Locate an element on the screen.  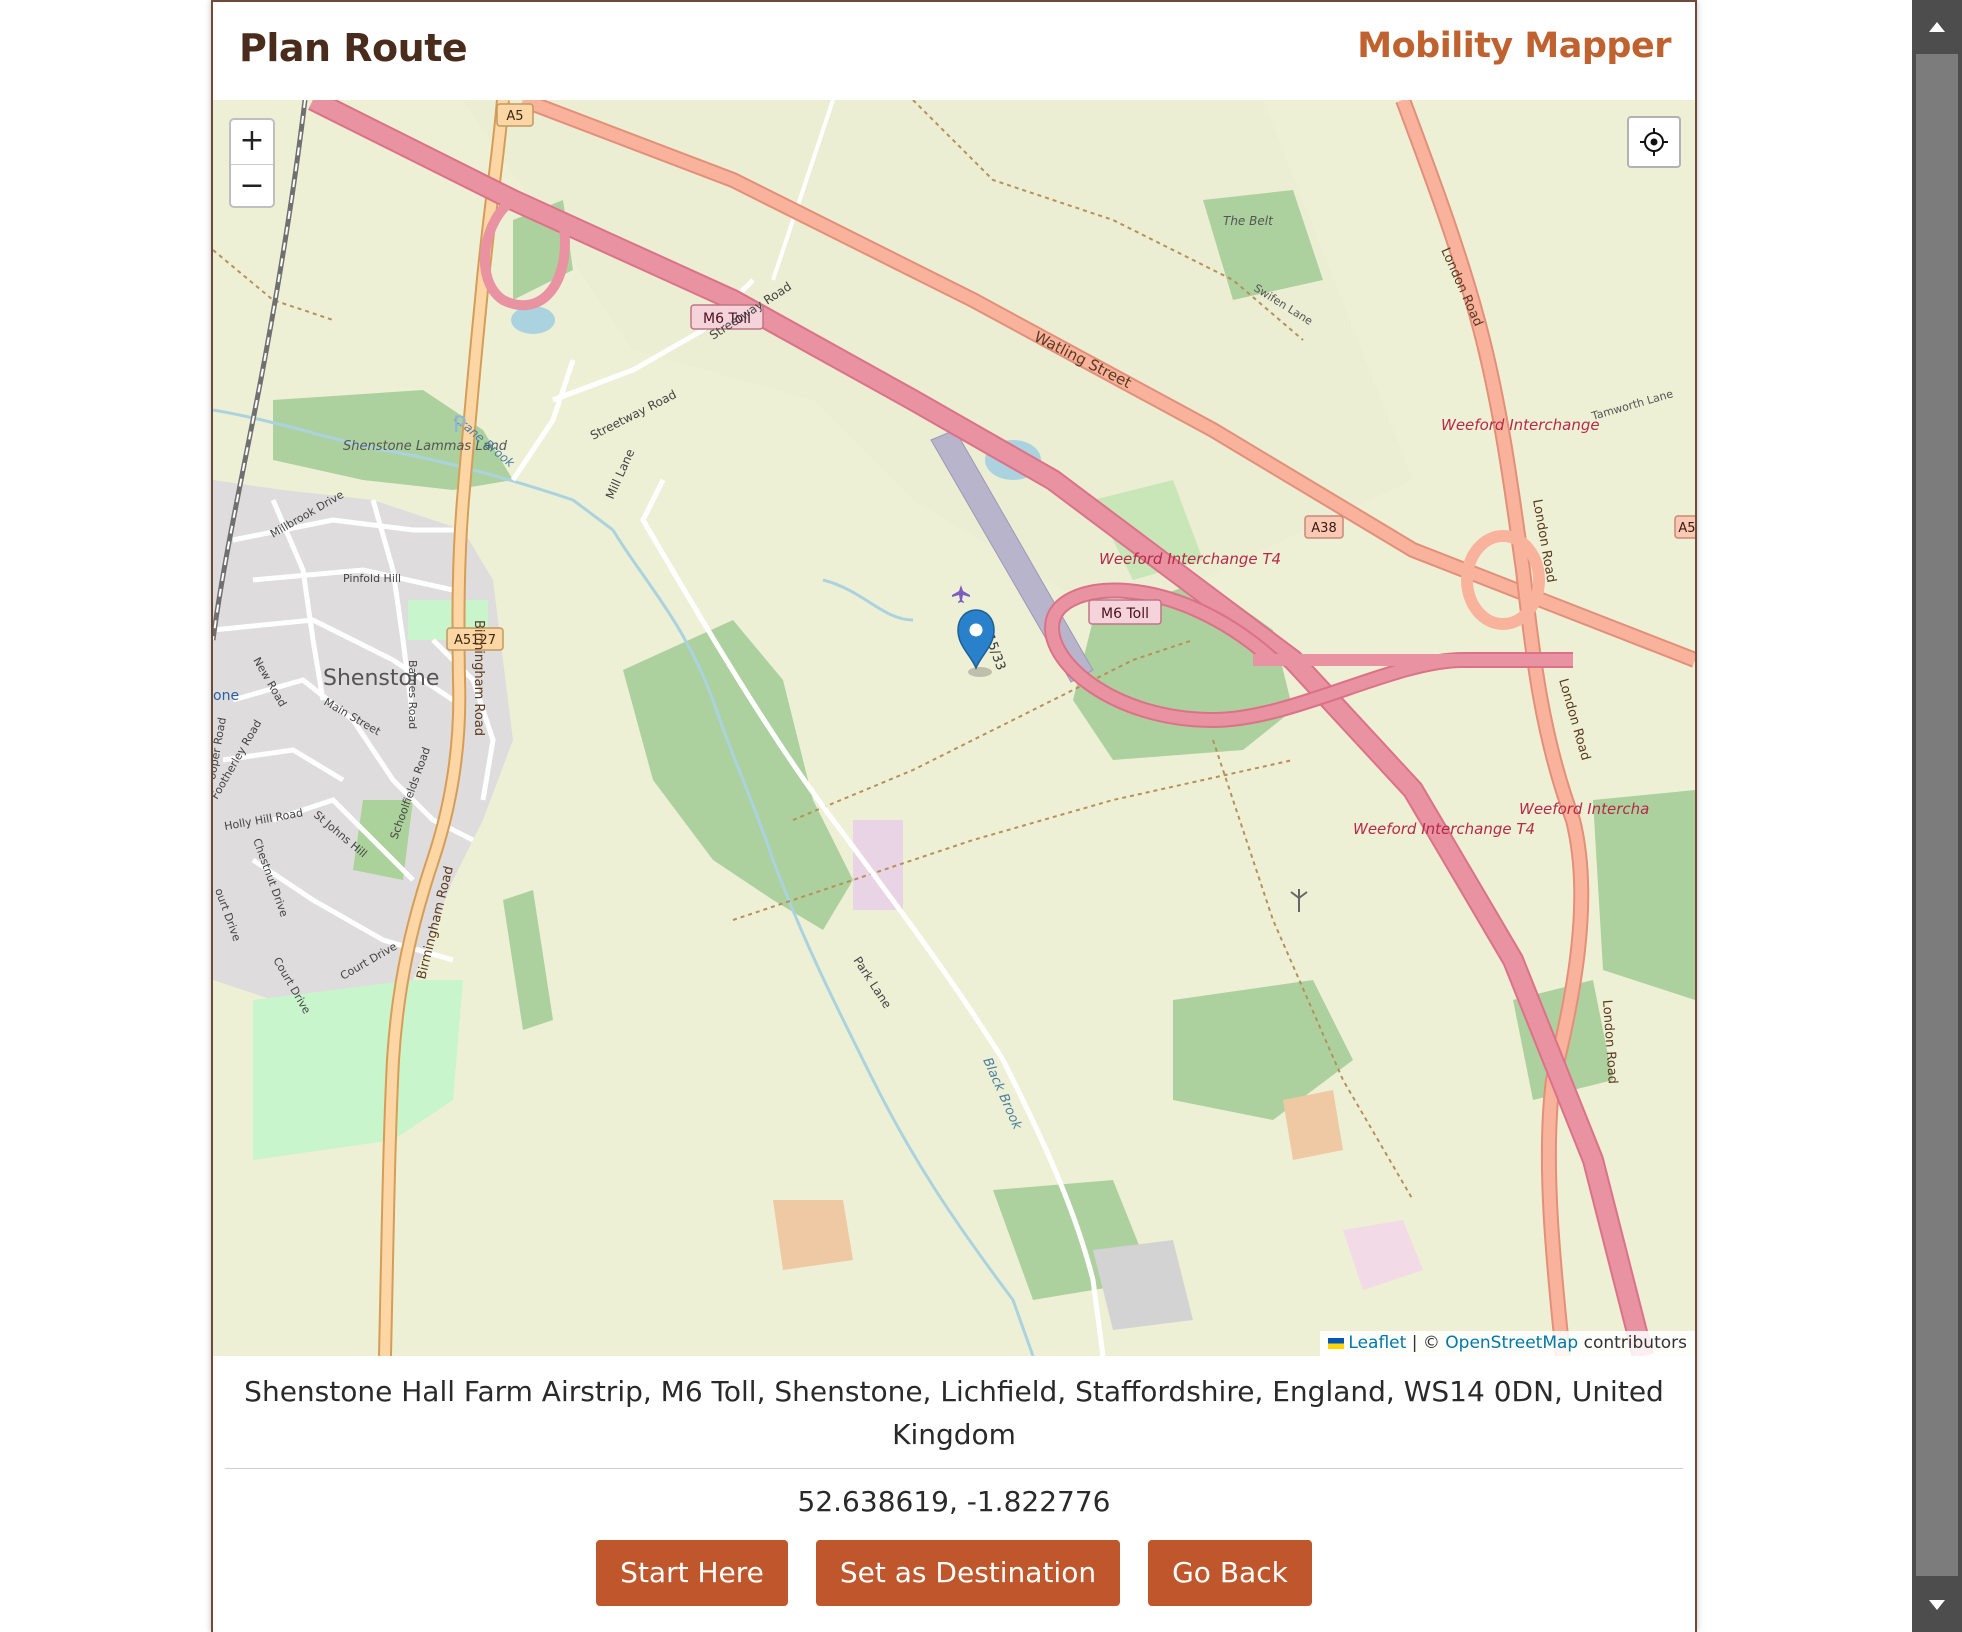
action-buttons: Start Here Set as Destination Go Back is located at coordinates (954, 1573).